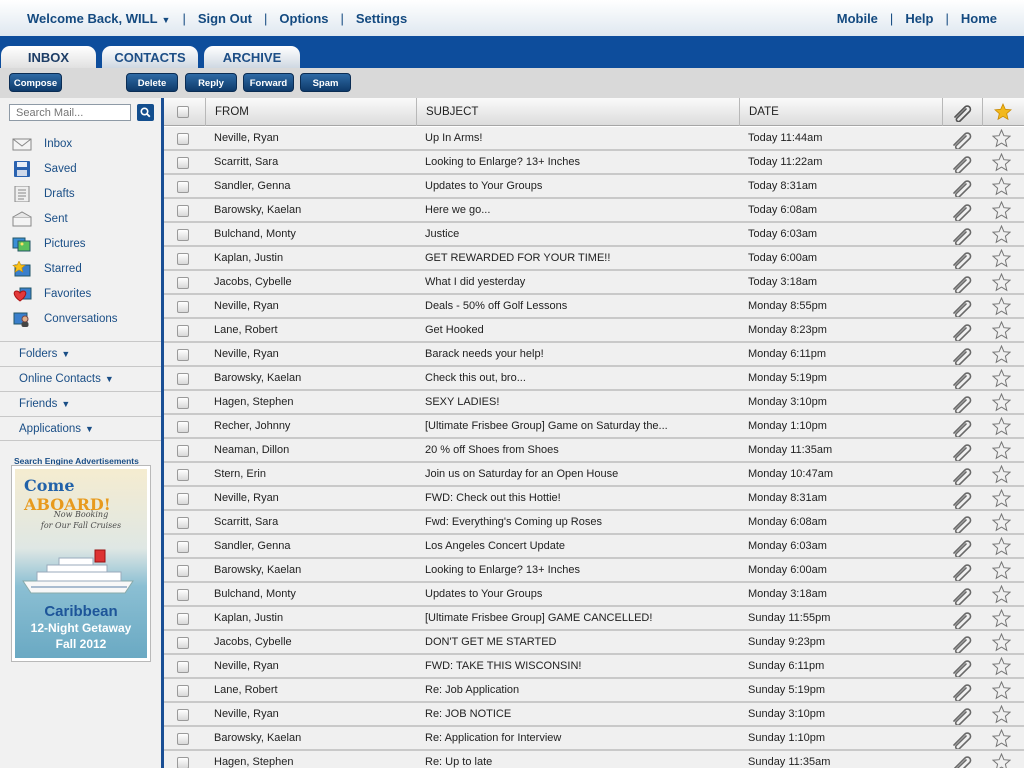 This screenshot has width=1024, height=768. Describe the element at coordinates (381, 18) in the screenshot. I see `settings-link: Settings` at that location.